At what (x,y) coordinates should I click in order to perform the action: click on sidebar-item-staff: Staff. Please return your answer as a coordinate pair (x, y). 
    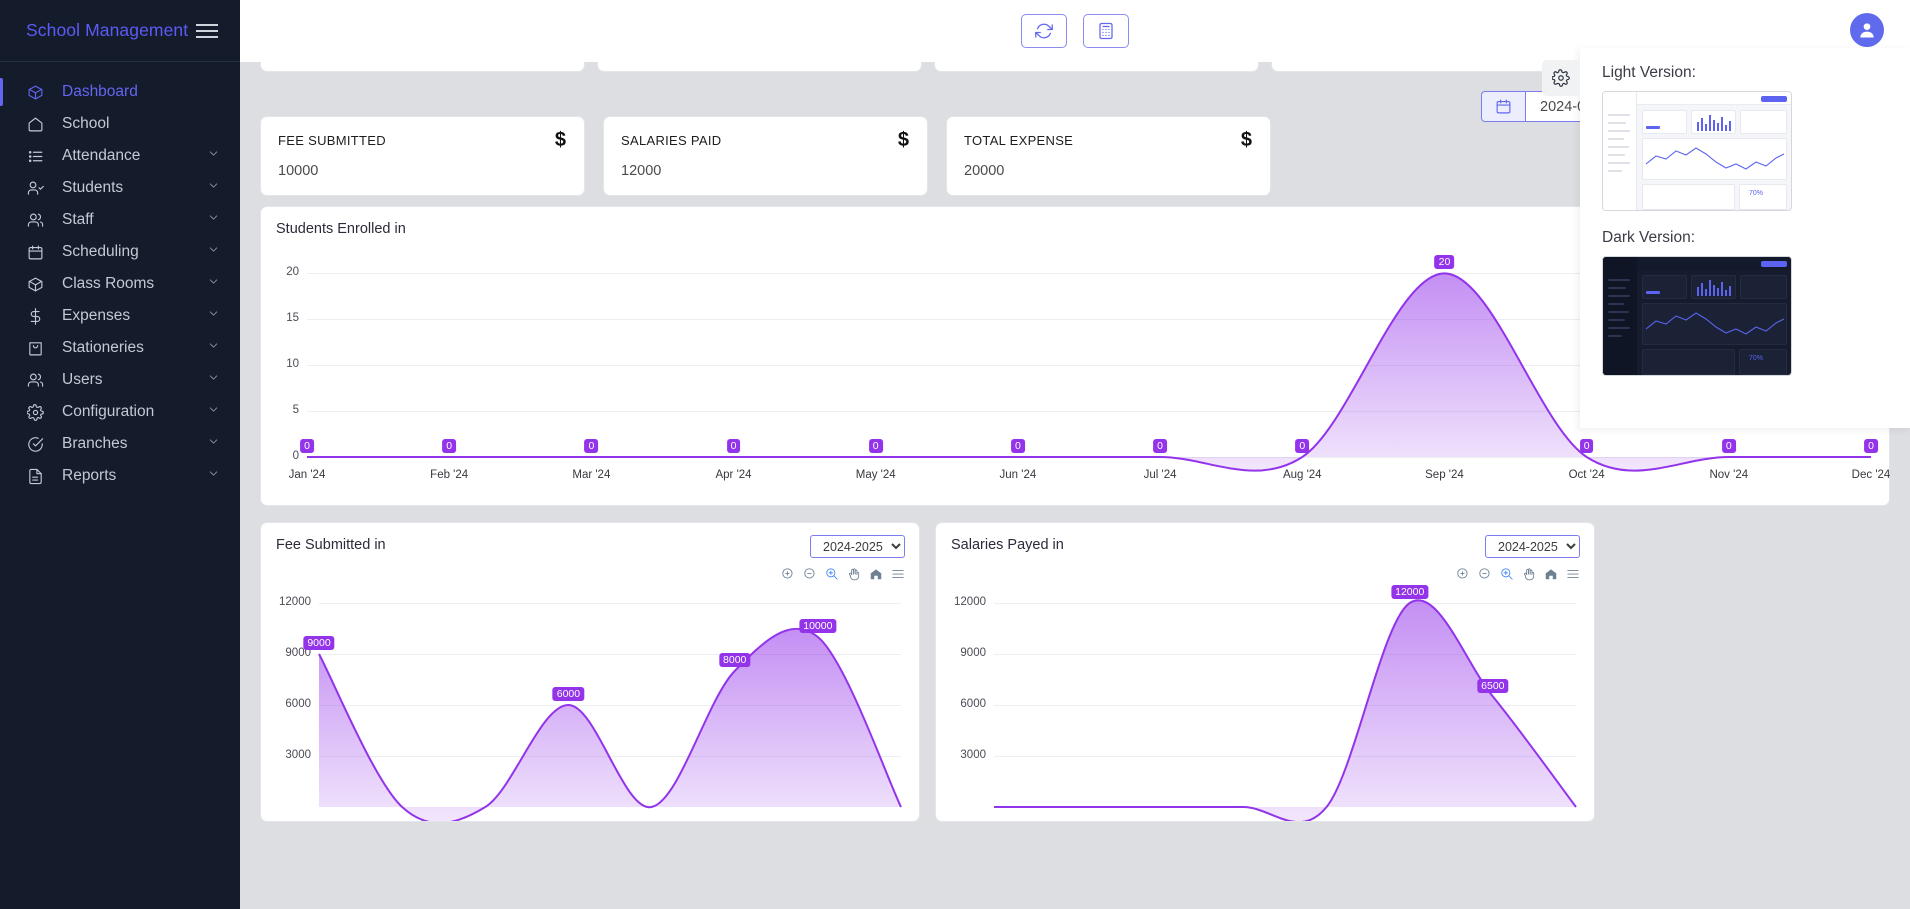
    Looking at the image, I should click on (120, 220).